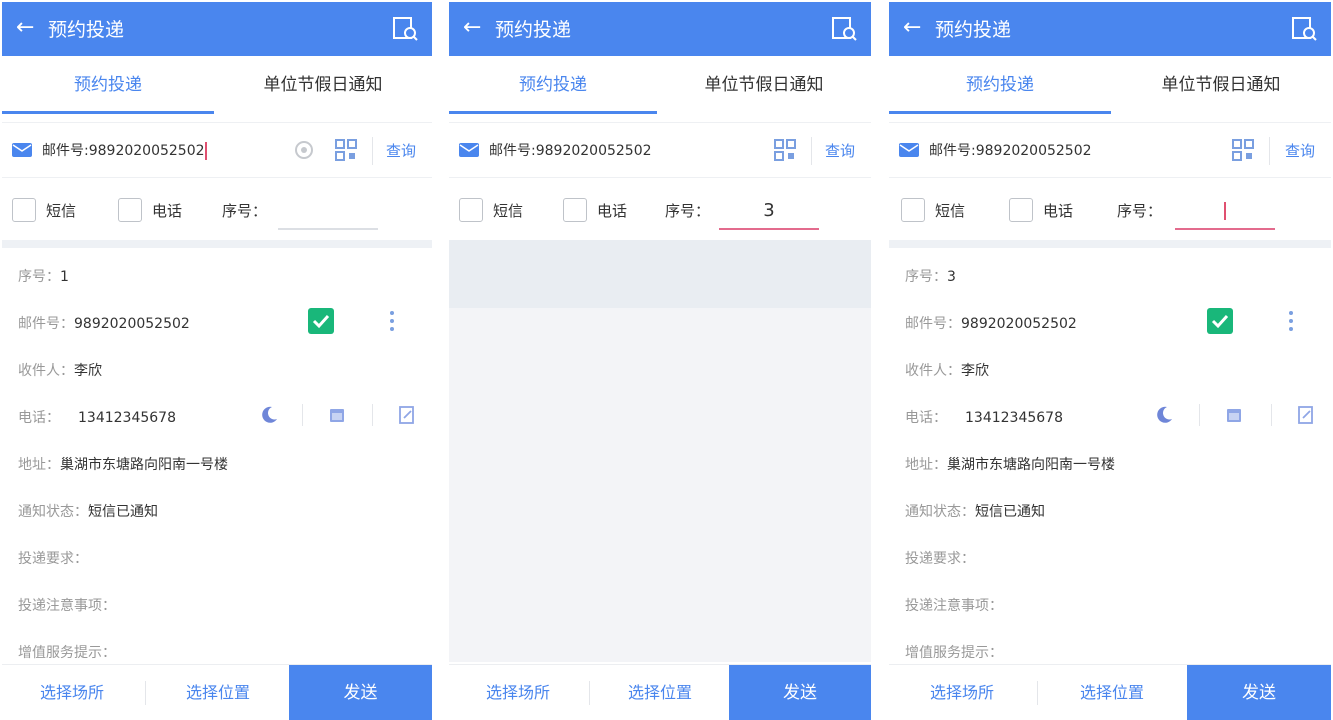 This screenshot has width=1333, height=720. I want to click on checkmark-icon, so click(321, 321).